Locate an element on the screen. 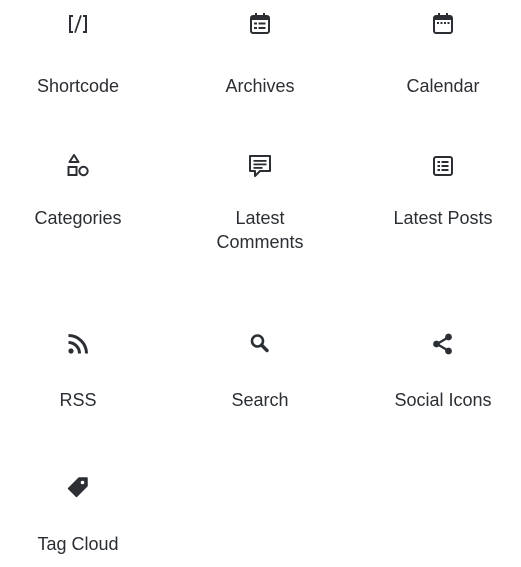 This screenshot has width=521, height=567. block-archives: Archives is located at coordinates (260, 51).